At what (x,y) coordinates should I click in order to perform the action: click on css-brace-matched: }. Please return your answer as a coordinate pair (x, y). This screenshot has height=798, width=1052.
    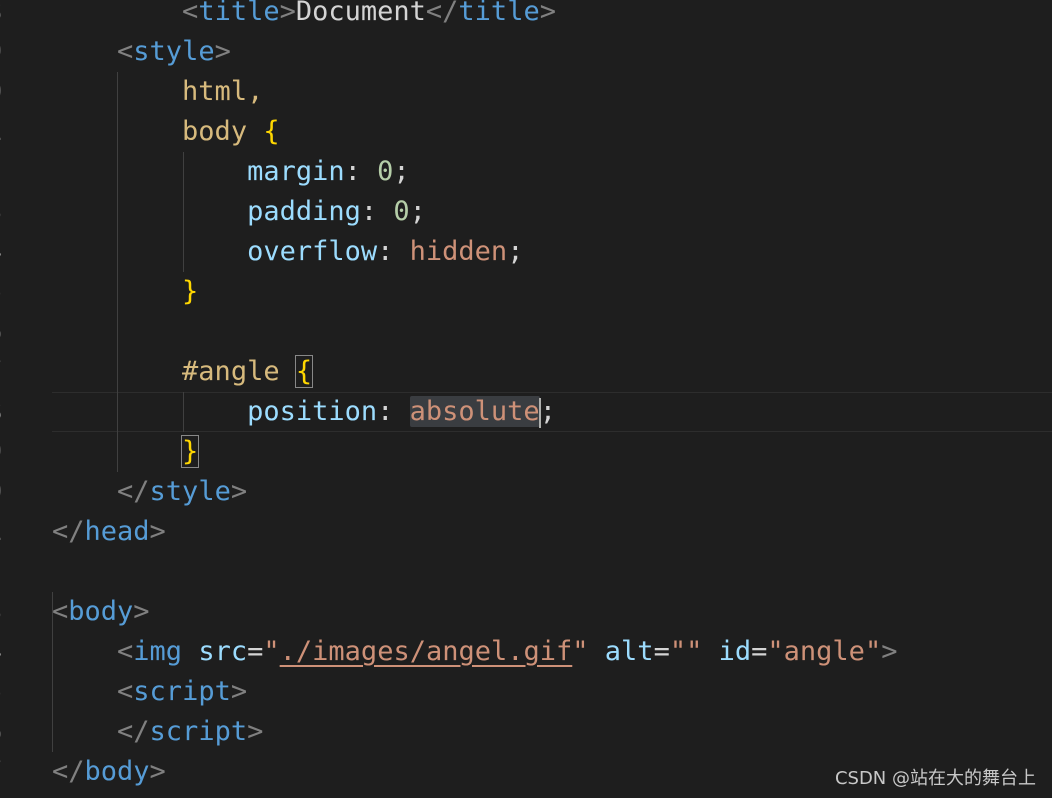
    Looking at the image, I should click on (190, 451).